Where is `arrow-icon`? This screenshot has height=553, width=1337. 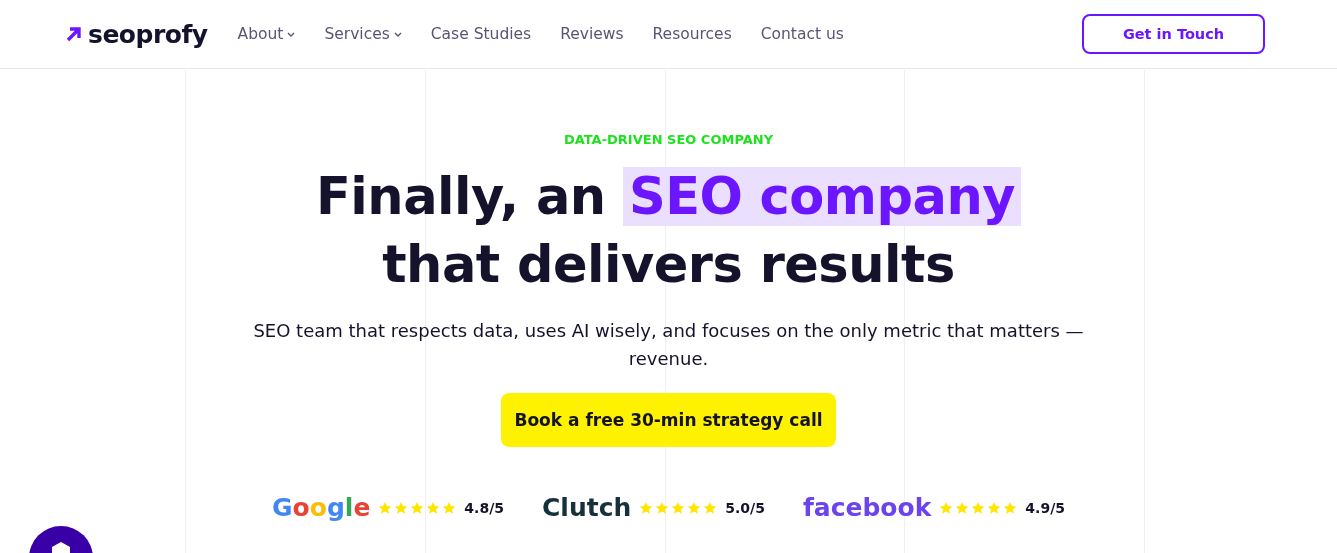
arrow-icon is located at coordinates (73, 34).